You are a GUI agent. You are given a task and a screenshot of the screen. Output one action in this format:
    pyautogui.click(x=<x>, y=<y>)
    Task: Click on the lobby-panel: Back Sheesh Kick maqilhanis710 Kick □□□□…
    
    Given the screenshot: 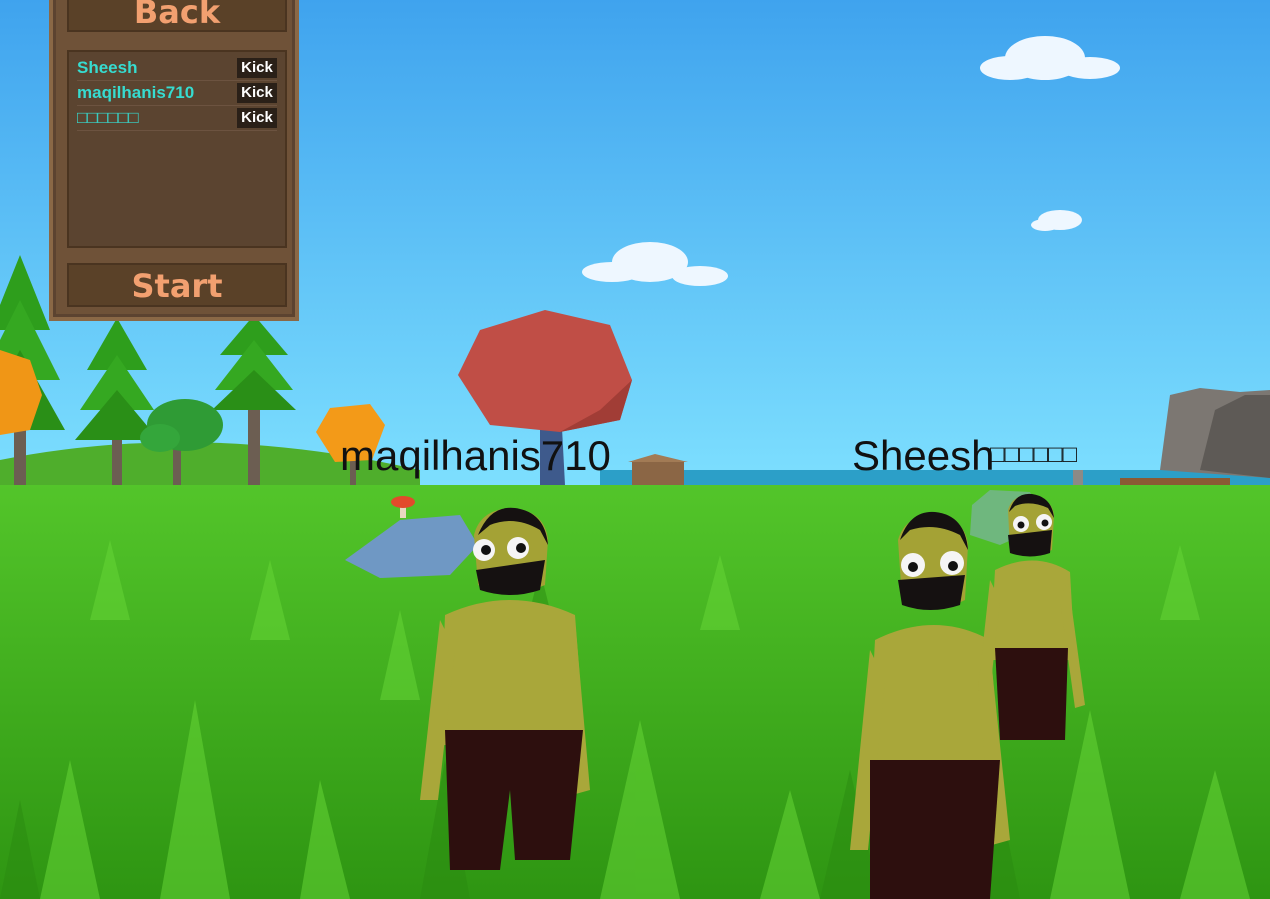 What is the action you would take?
    pyautogui.click(x=174, y=160)
    